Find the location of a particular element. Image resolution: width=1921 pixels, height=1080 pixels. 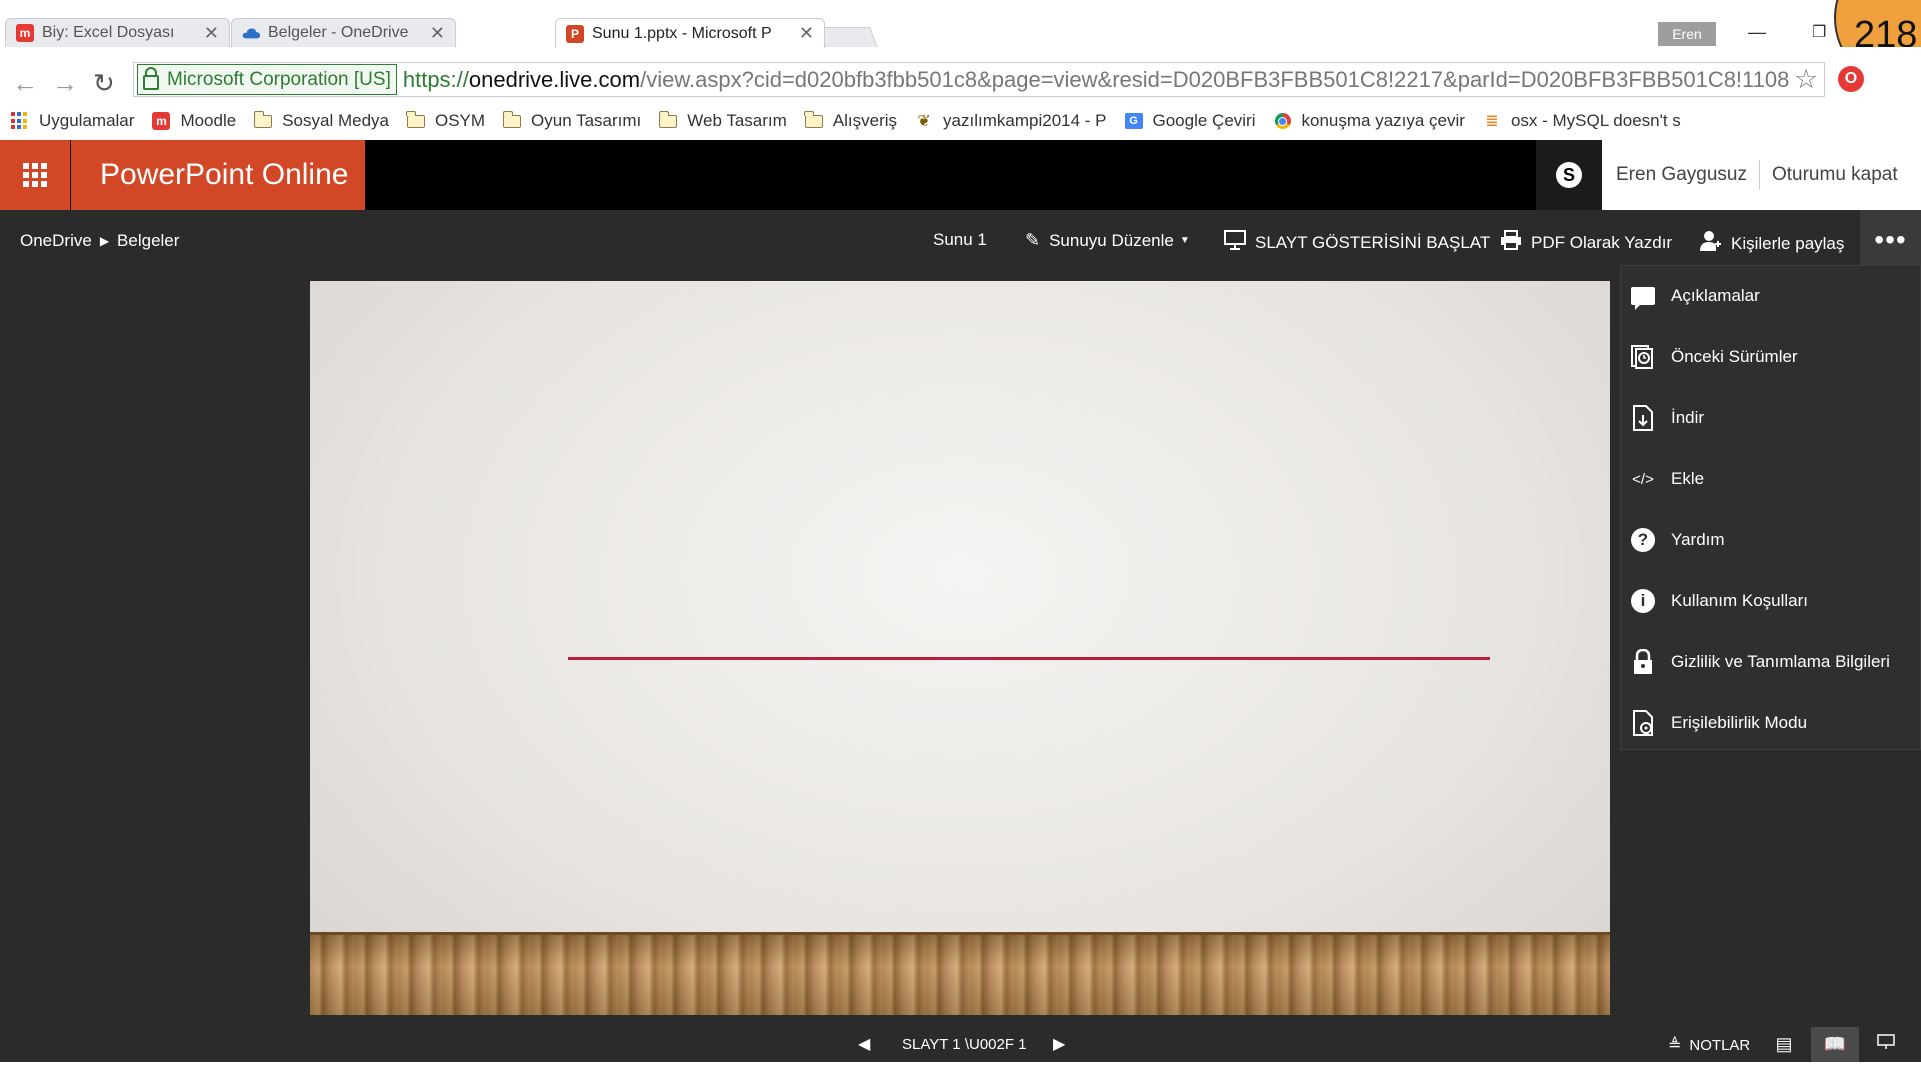

normal-view-button: ▤ is located at coordinates (1784, 1044).